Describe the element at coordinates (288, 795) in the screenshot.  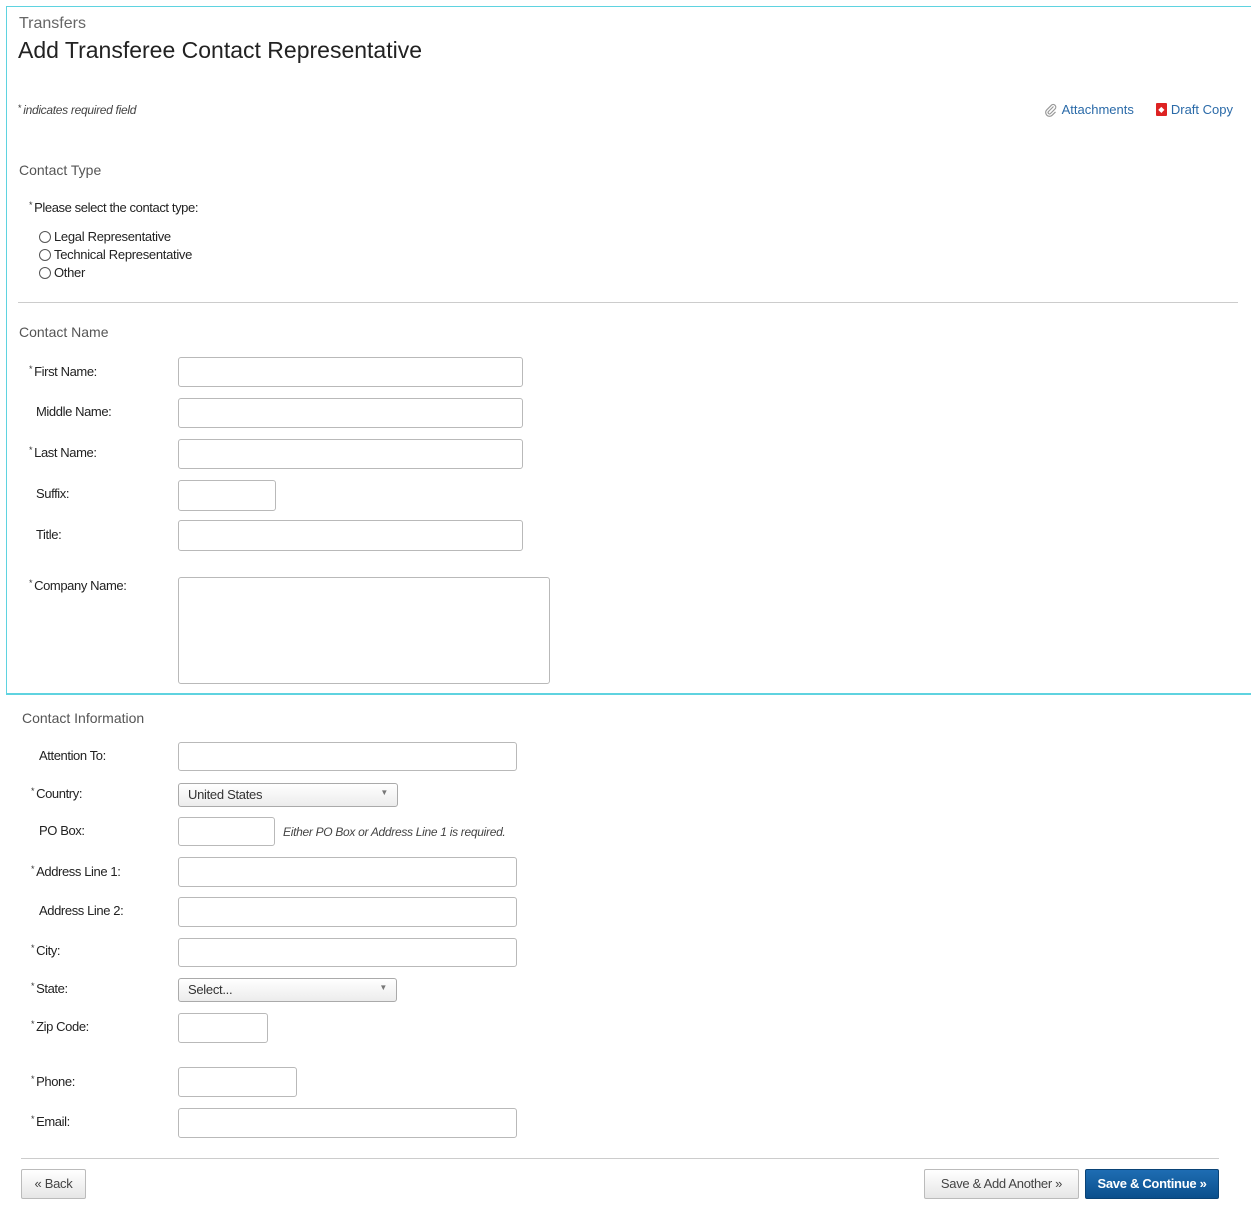
I see `country-select: United States ▼` at that location.